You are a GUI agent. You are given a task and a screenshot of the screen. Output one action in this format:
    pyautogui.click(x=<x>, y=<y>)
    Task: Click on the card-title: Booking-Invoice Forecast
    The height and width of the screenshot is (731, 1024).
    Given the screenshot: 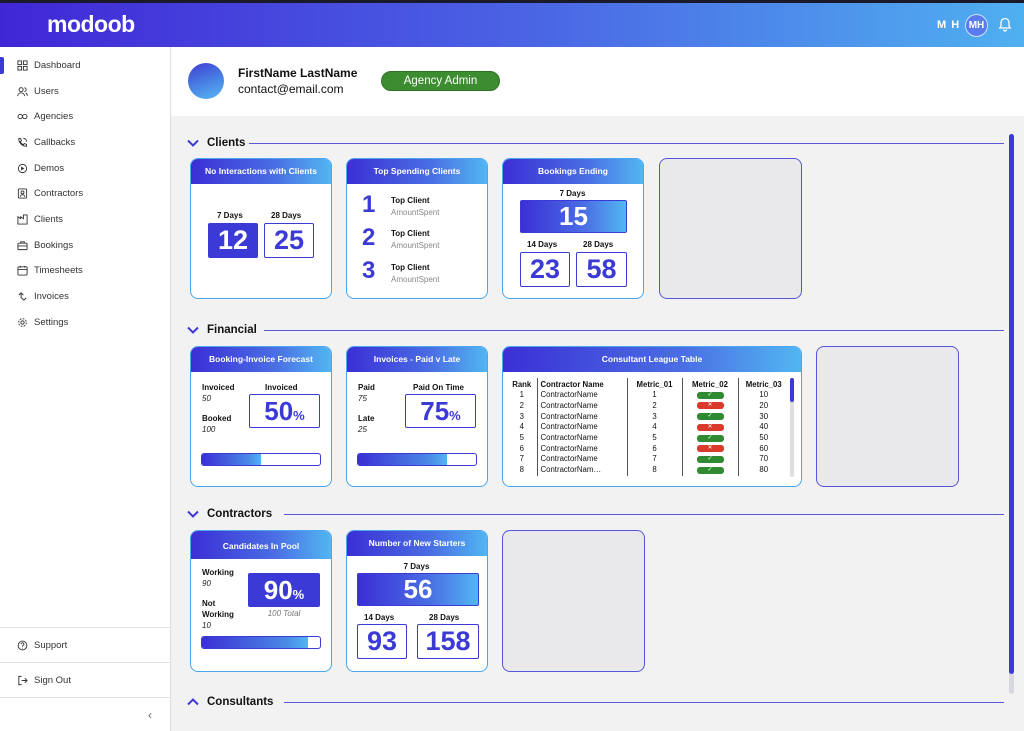 What is the action you would take?
    pyautogui.click(x=261, y=359)
    